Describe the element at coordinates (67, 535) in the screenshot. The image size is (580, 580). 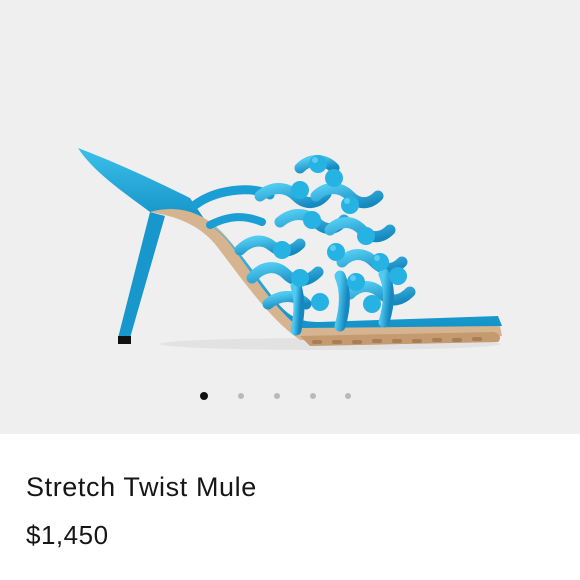
I see `product-price: $1,450` at that location.